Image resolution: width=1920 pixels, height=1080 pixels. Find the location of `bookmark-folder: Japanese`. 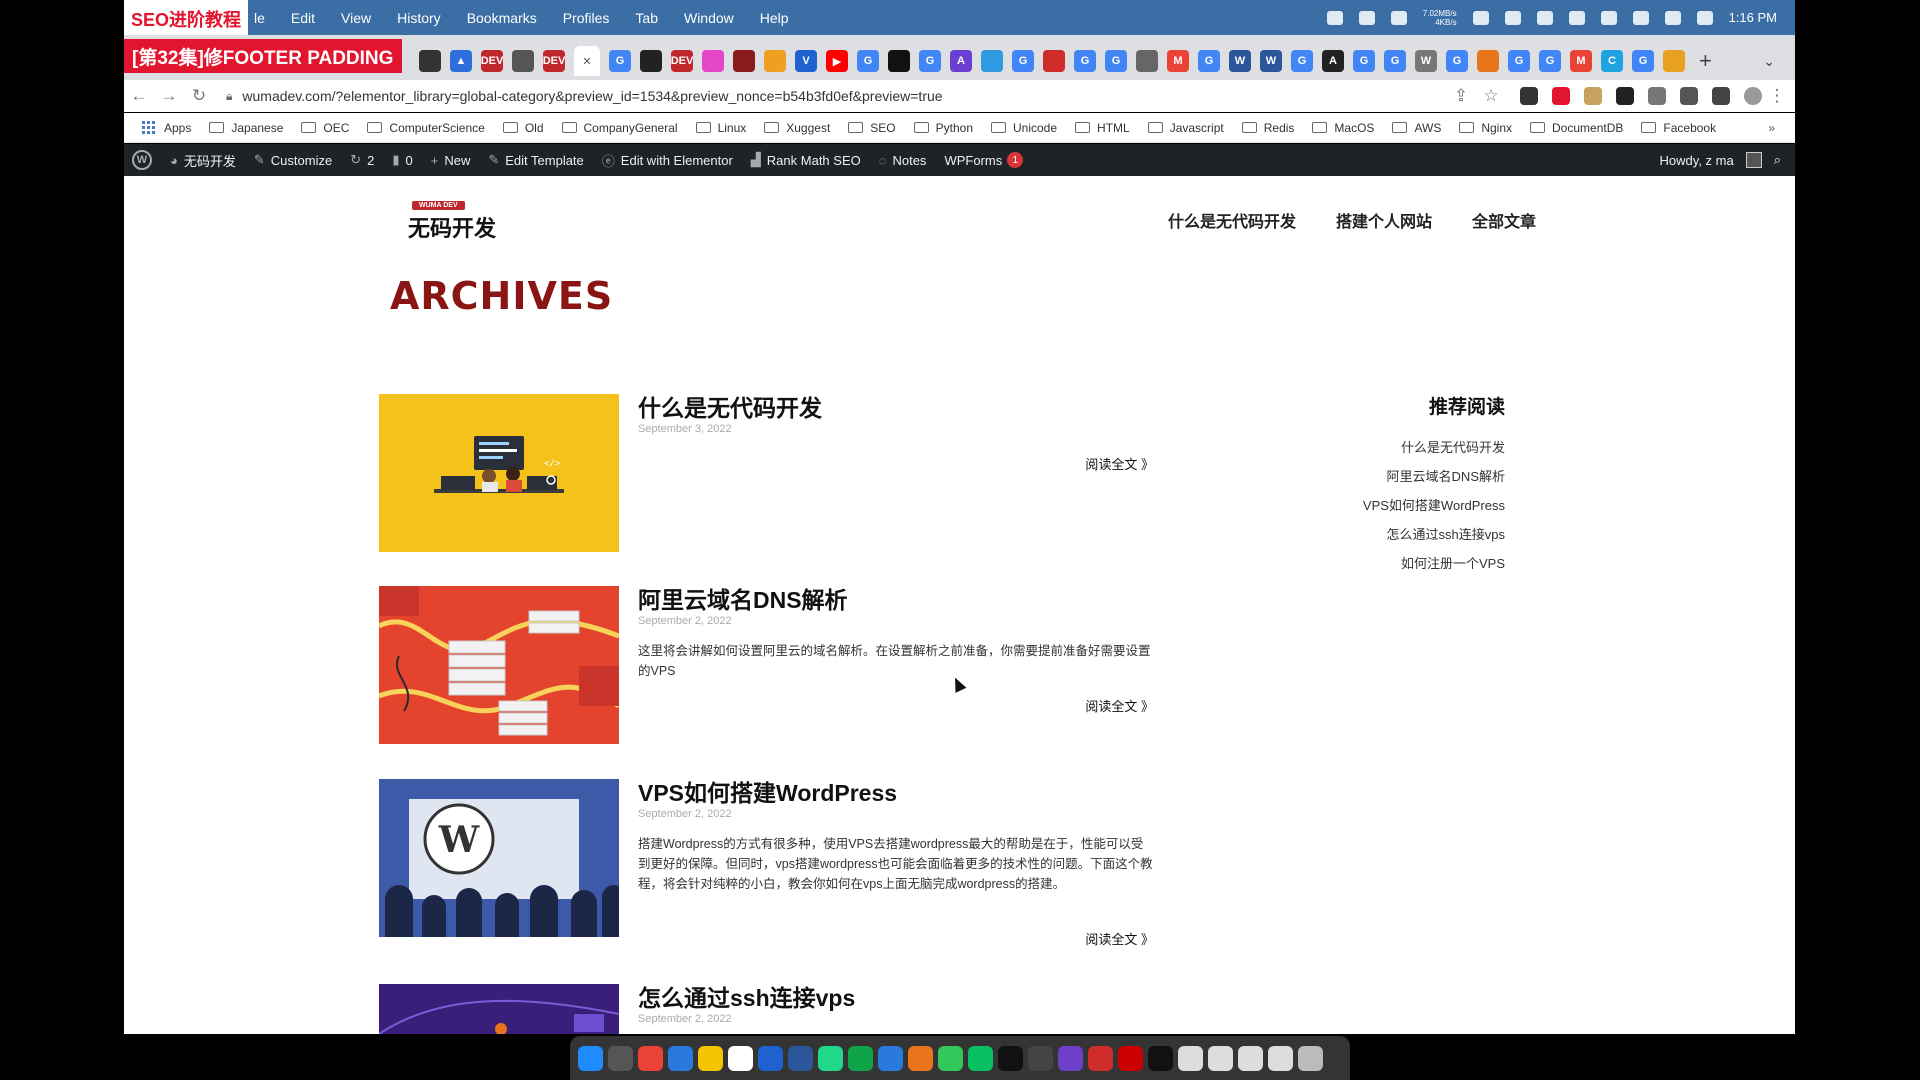

bookmark-folder: Japanese is located at coordinates (246, 128).